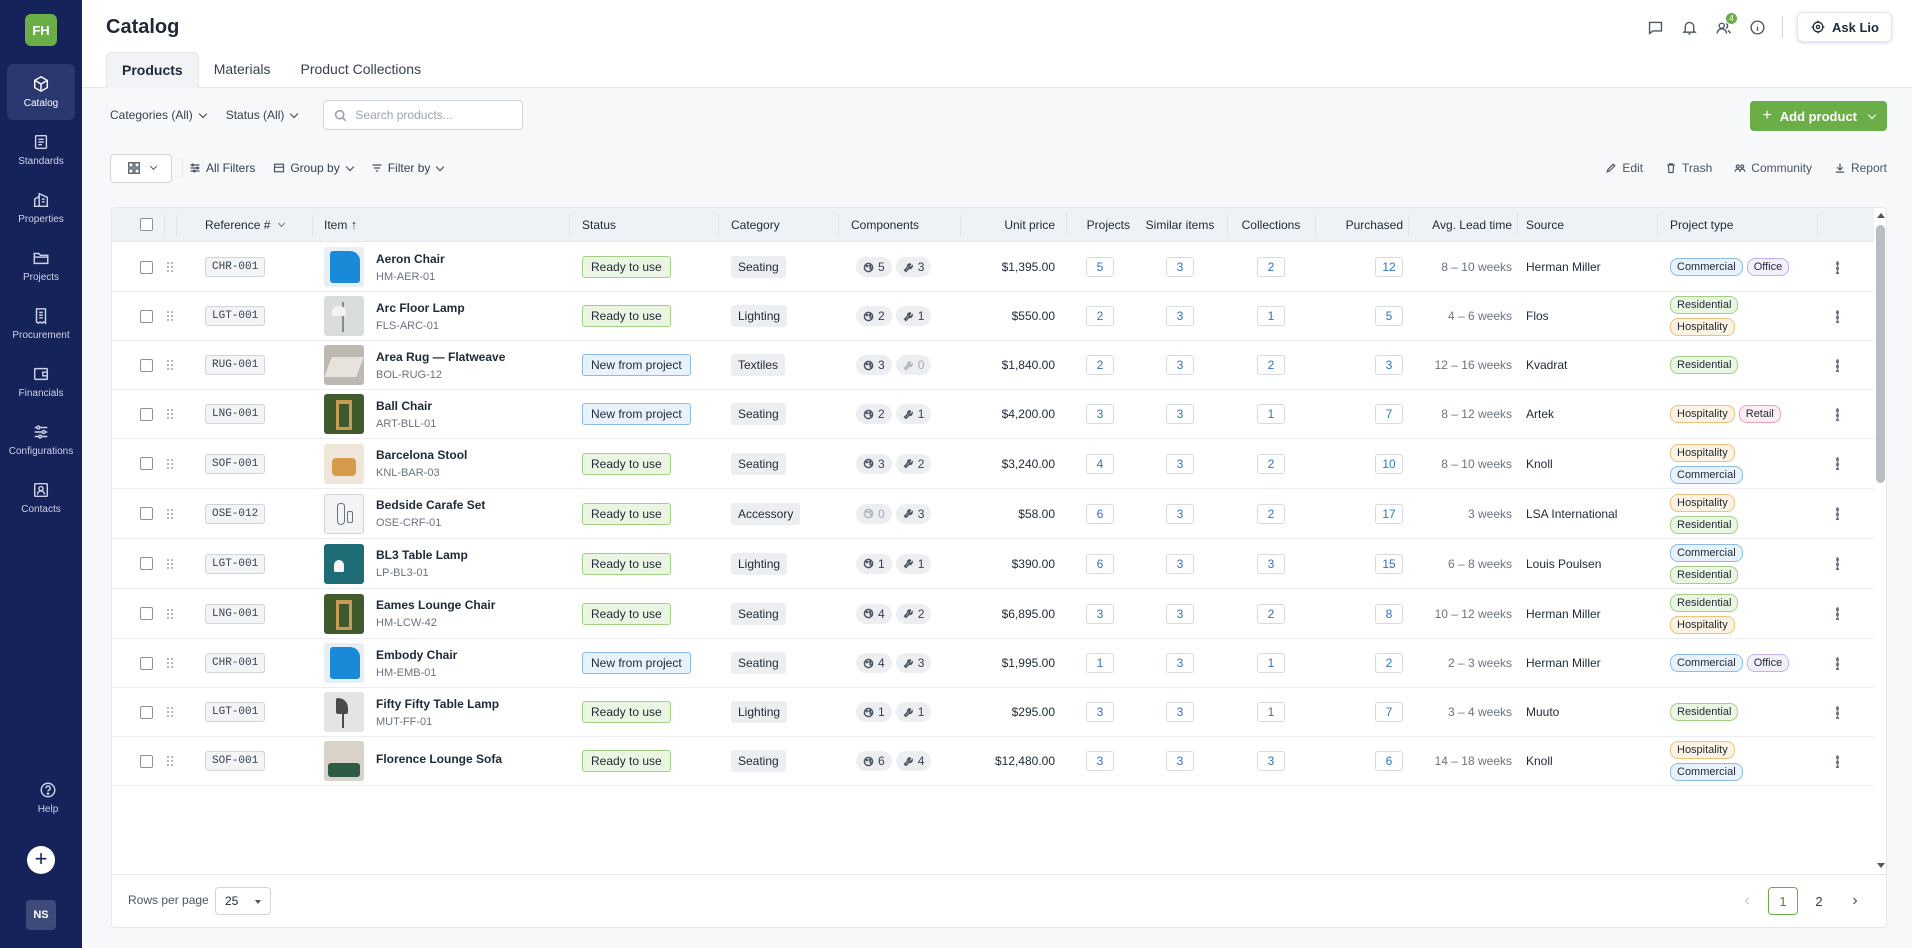 This screenshot has height=948, width=1912. Describe the element at coordinates (874, 663) in the screenshot. I see `materials-count: 4` at that location.